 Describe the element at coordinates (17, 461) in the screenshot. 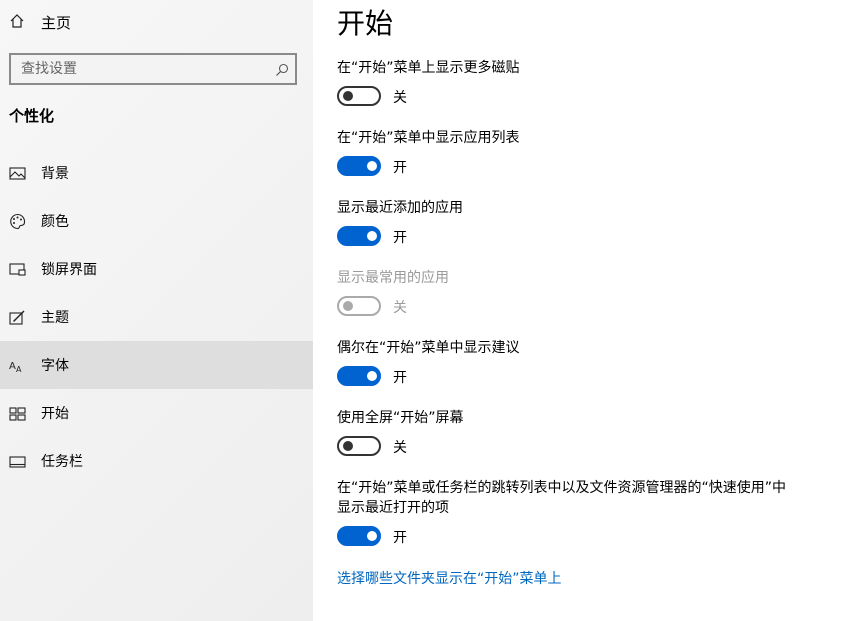

I see `taskbar-icon` at that location.